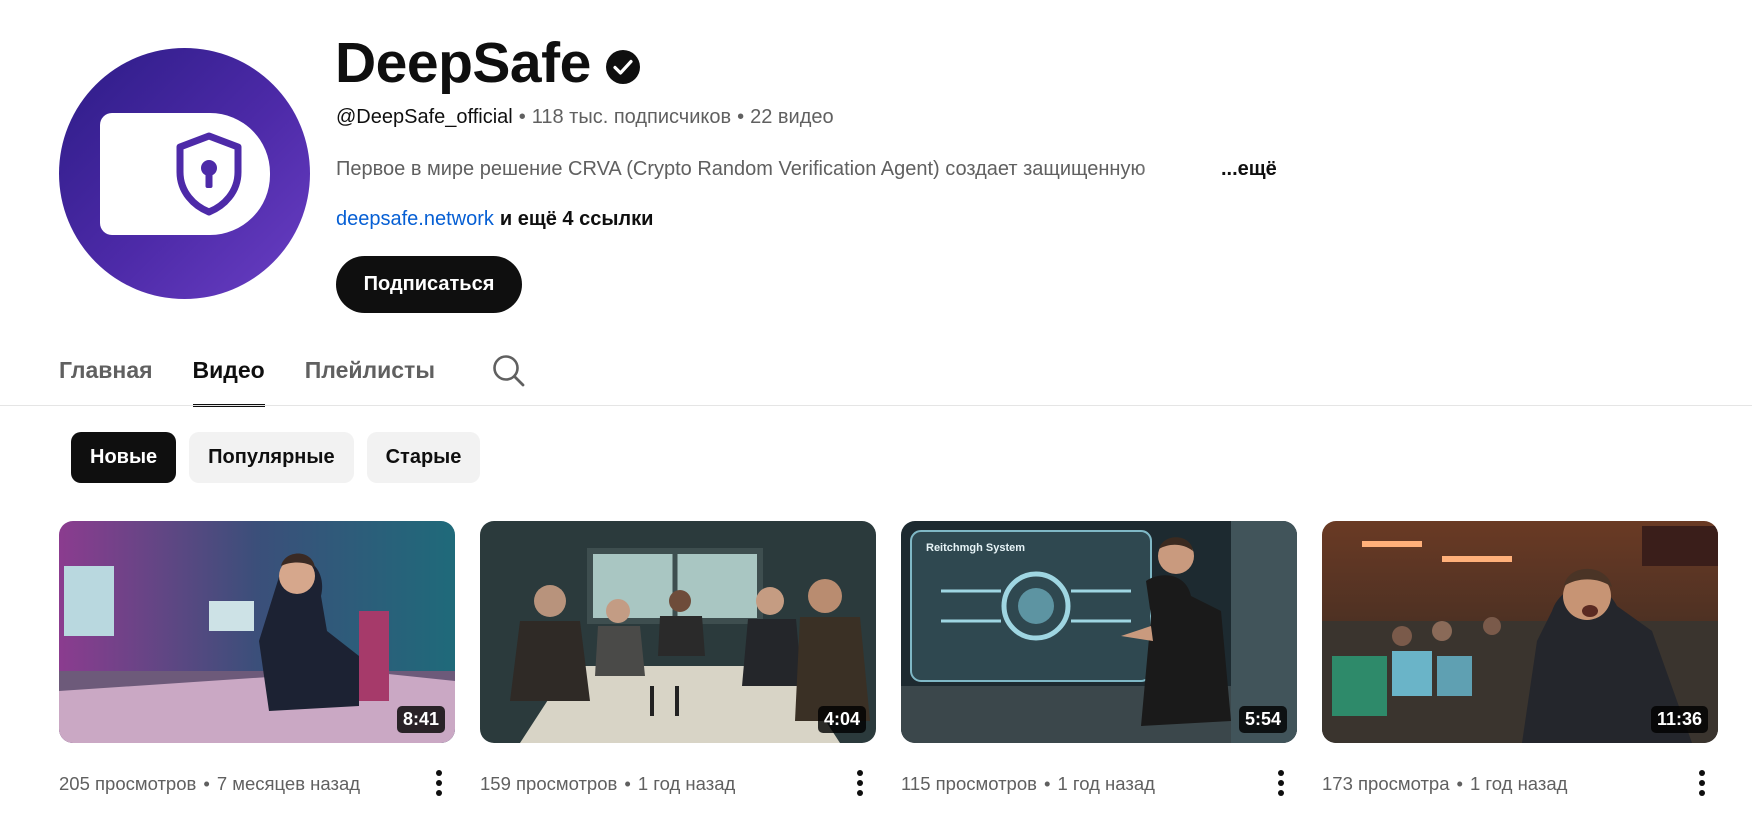 The height and width of the screenshot is (838, 1752). I want to click on video-views: 159 просмотров, so click(549, 783).